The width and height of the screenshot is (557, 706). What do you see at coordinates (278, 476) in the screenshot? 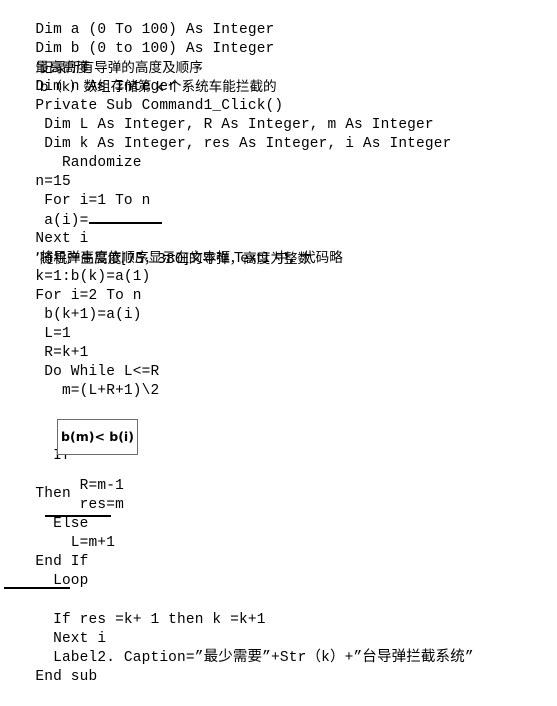
I see `code-line: R=m-1` at bounding box center [278, 476].